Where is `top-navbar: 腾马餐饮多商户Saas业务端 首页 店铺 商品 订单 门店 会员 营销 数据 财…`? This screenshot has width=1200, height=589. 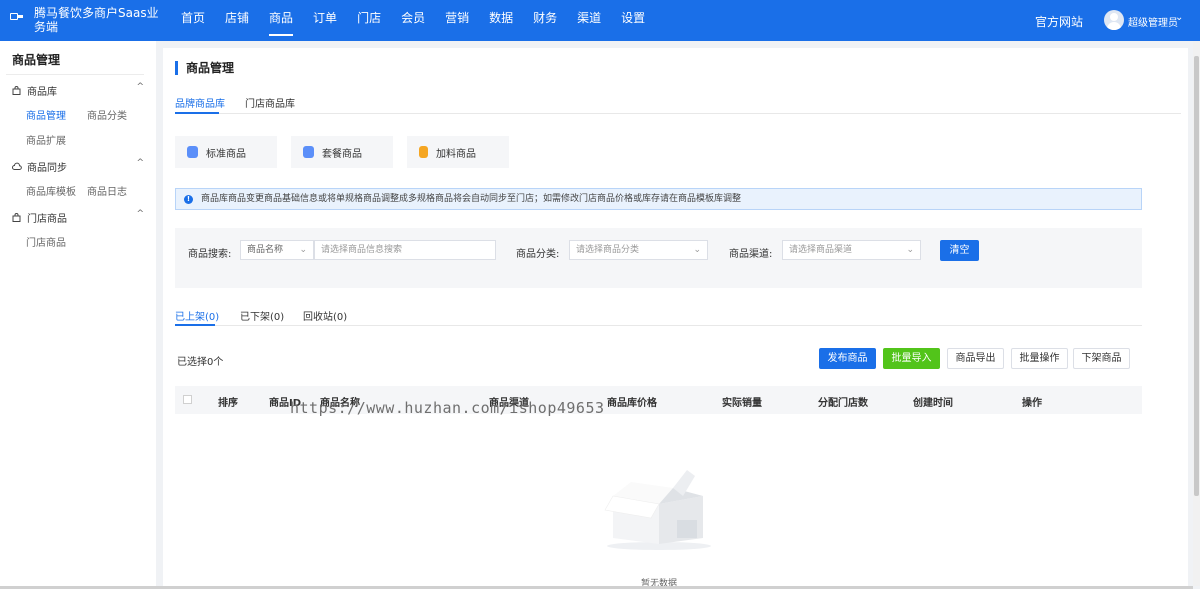 top-navbar: 腾马餐饮多商户Saas业务端 首页 店铺 商品 订单 门店 会员 营销 数据 财… is located at coordinates (600, 20).